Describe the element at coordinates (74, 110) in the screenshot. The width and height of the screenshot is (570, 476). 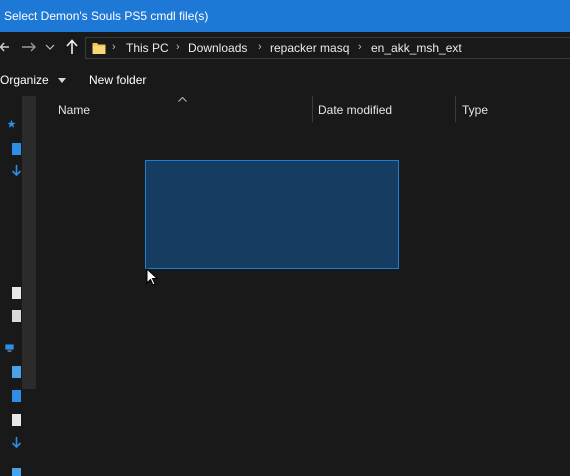
I see `column-name-header: Name` at that location.